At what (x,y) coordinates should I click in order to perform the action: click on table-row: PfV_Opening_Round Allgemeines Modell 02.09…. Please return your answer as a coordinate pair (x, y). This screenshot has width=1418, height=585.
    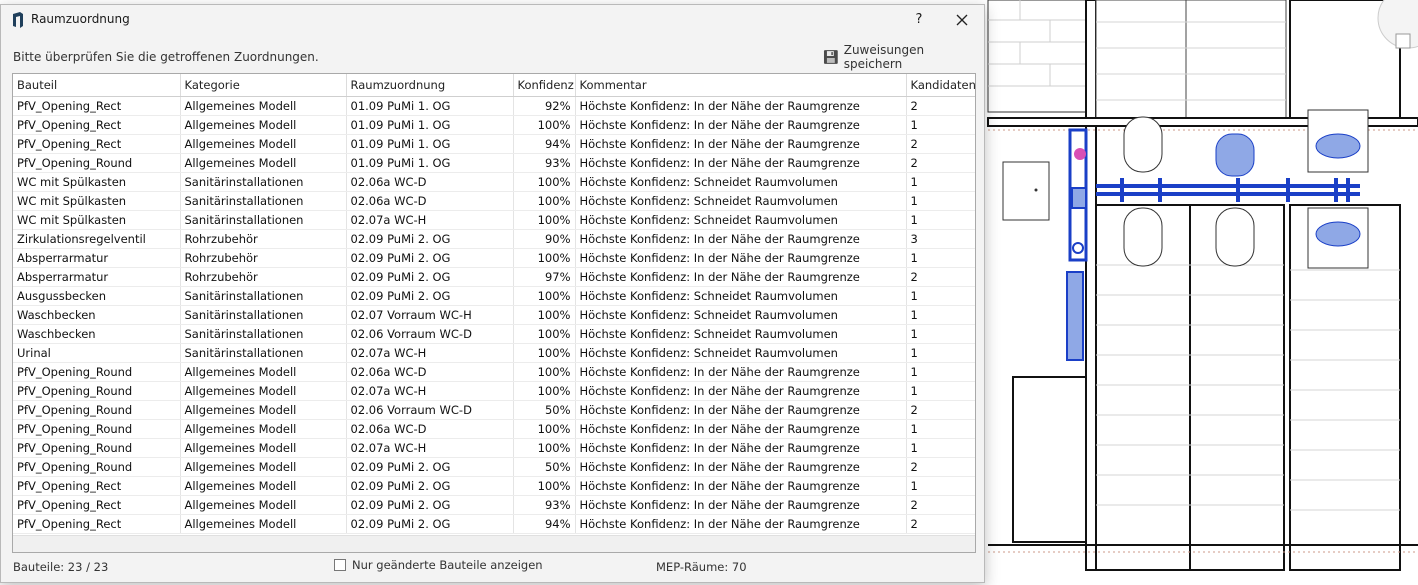
    Looking at the image, I should click on (494, 467).